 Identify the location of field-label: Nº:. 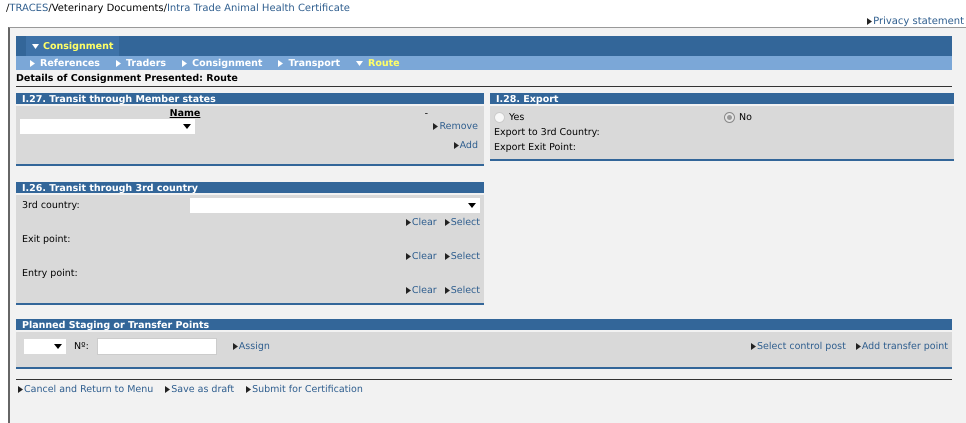
(81, 346).